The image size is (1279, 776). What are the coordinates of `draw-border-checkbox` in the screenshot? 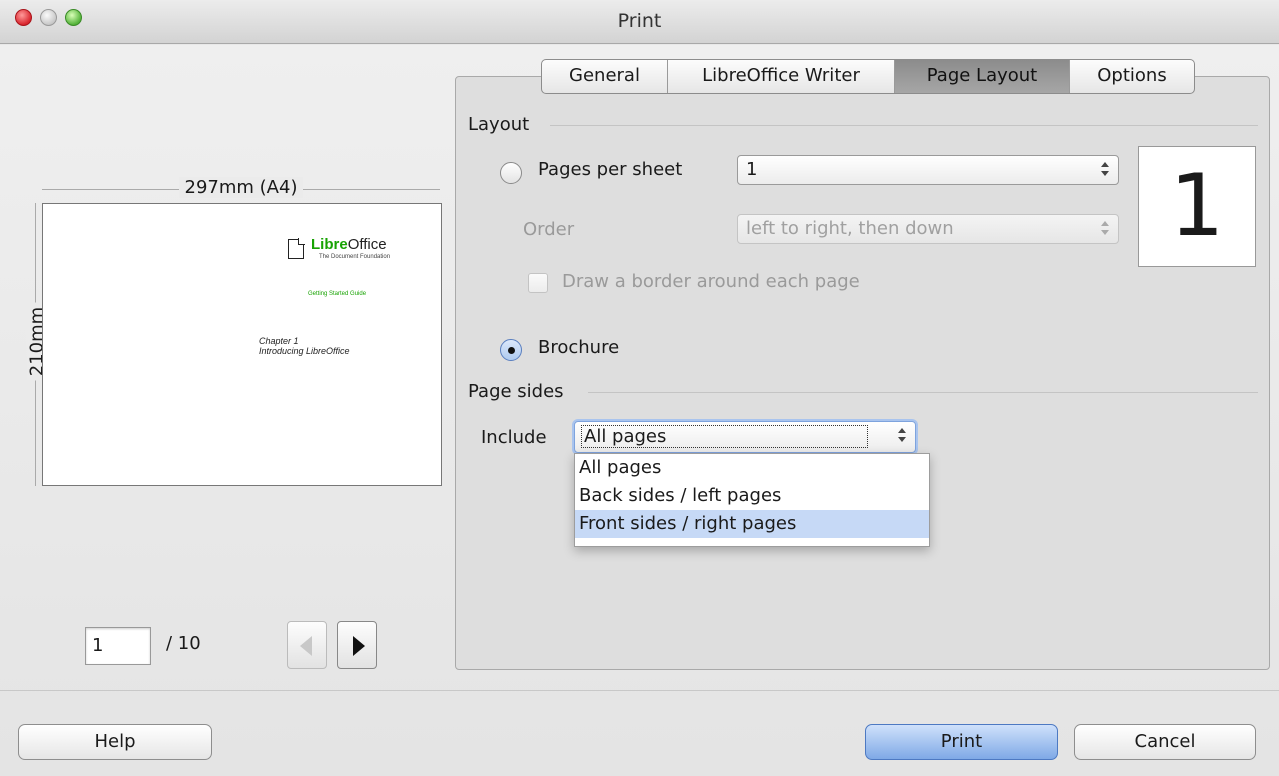 It's located at (538, 283).